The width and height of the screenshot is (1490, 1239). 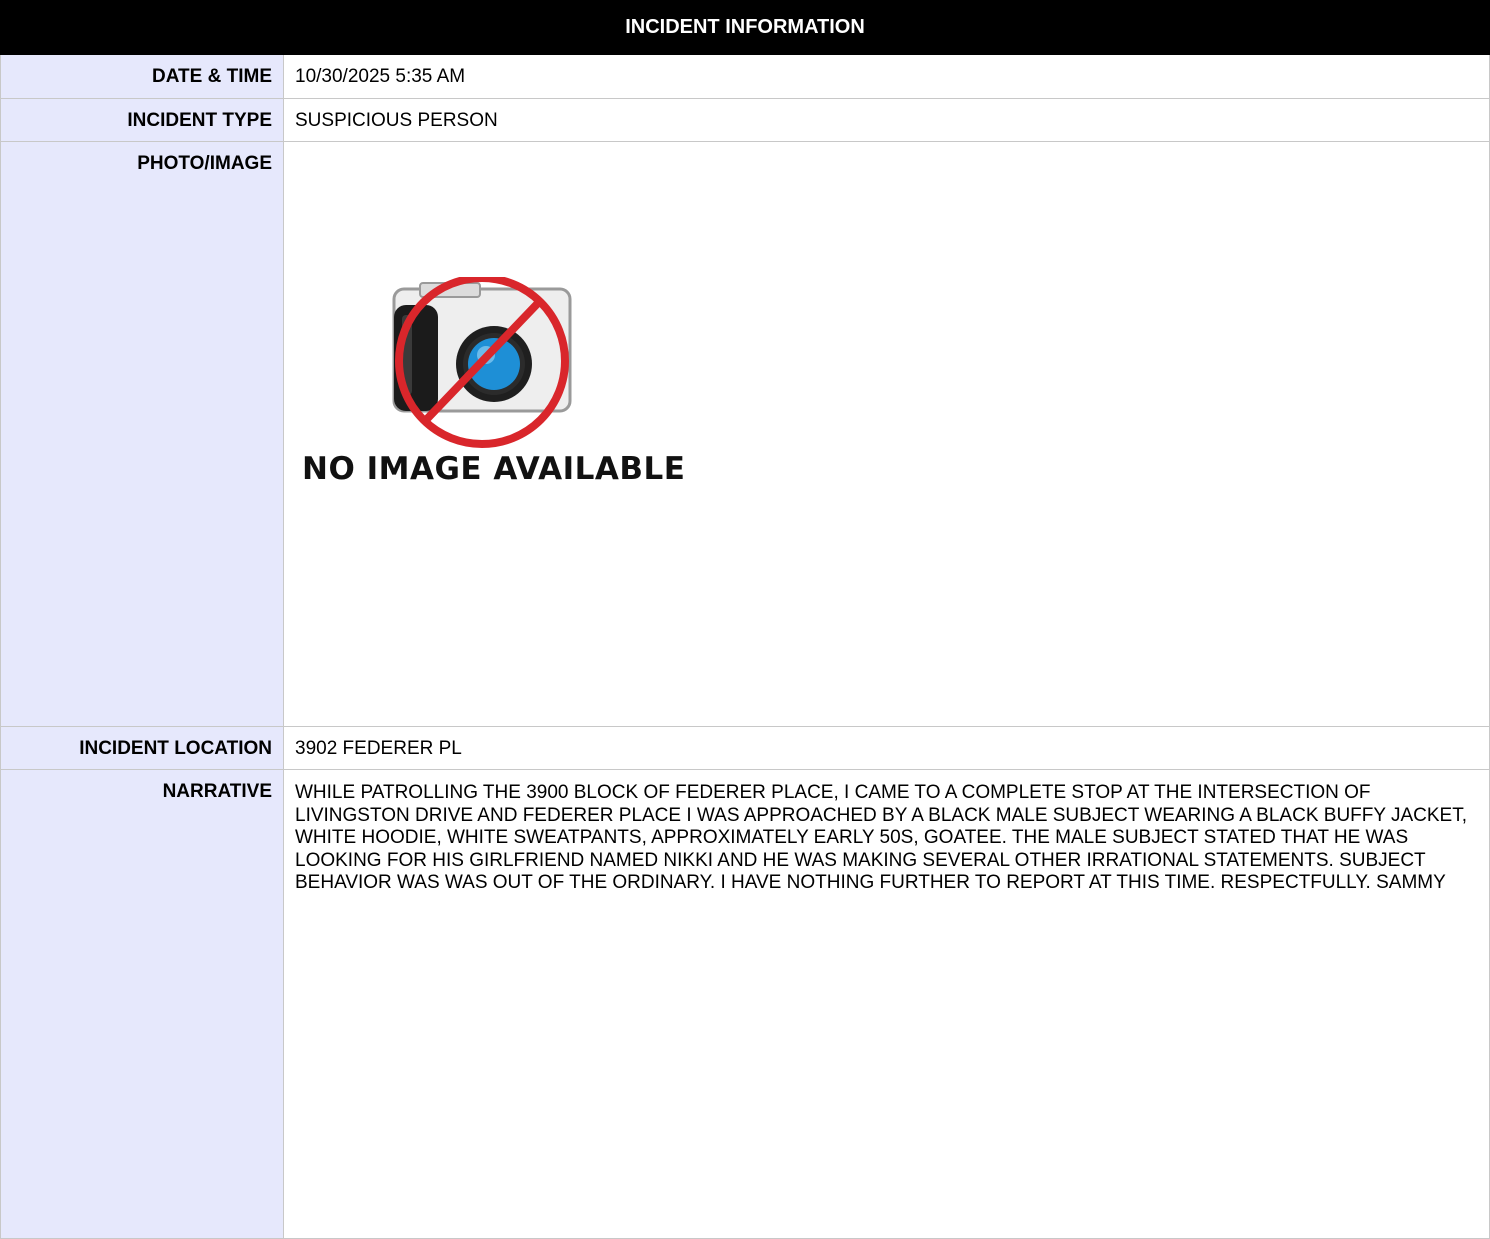 What do you see at coordinates (142, 434) in the screenshot?
I see `label-photo: PHOTO/IMAGE` at bounding box center [142, 434].